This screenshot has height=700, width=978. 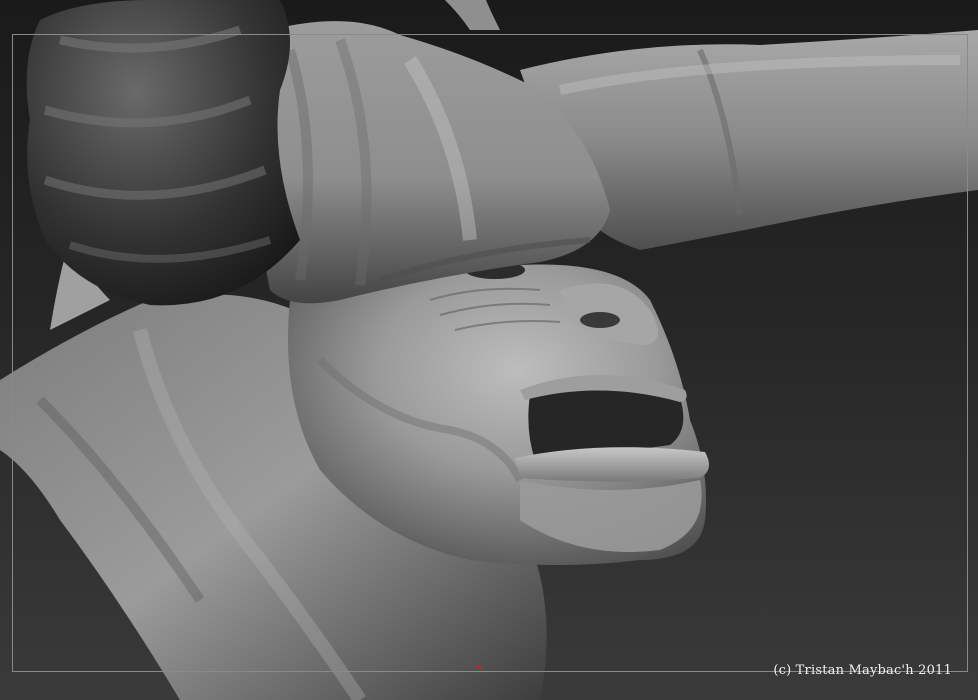 What do you see at coordinates (465, 15) in the screenshot?
I see `top-spike` at bounding box center [465, 15].